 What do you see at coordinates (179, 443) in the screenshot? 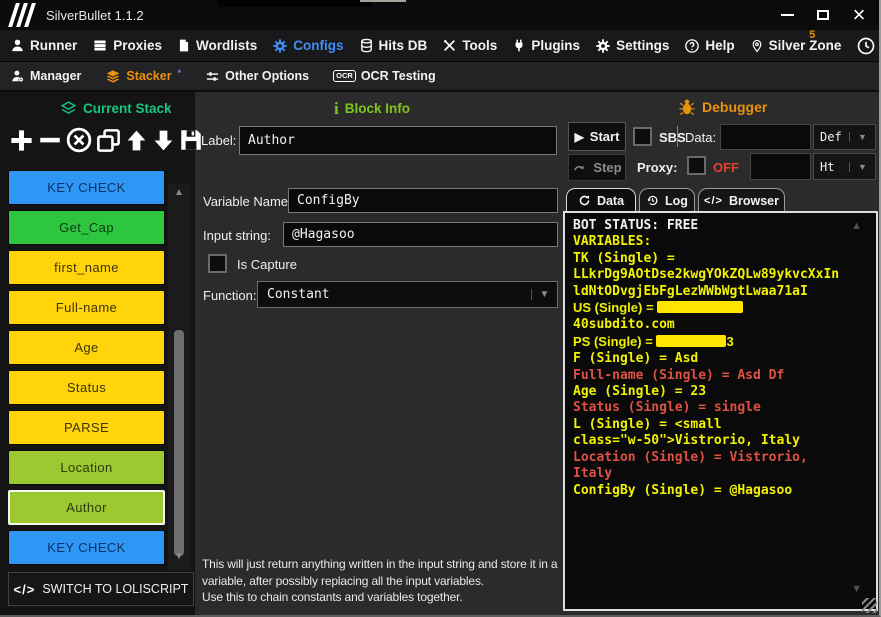
I see `scrollbar-thumb` at bounding box center [179, 443].